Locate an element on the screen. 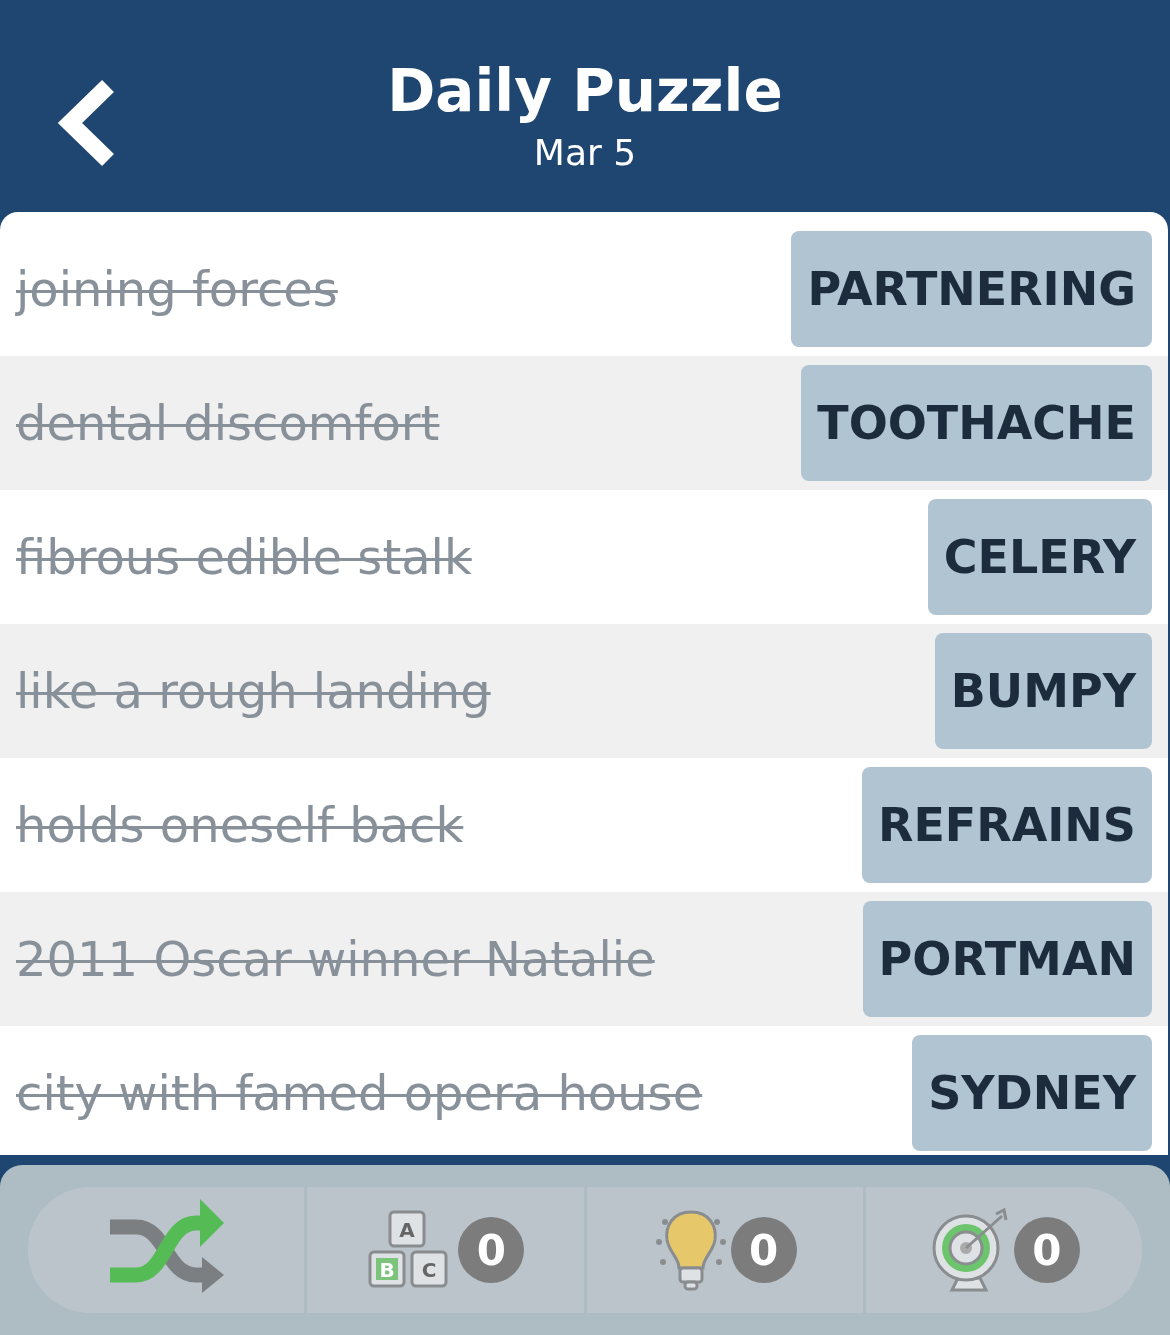  page-title: Daily Puzzle is located at coordinates (585, 91).